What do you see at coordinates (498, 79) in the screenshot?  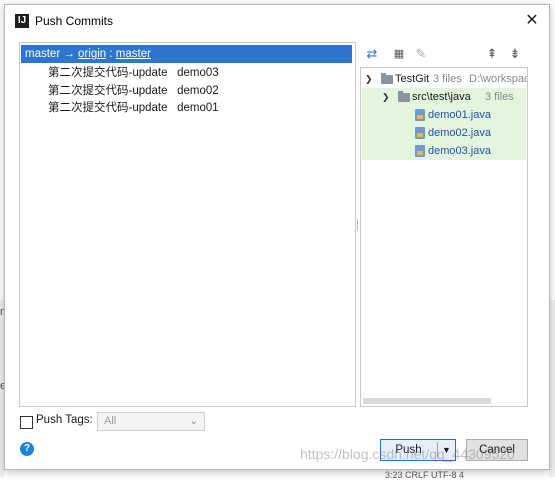 I see `root-path: D:\workspac` at bounding box center [498, 79].